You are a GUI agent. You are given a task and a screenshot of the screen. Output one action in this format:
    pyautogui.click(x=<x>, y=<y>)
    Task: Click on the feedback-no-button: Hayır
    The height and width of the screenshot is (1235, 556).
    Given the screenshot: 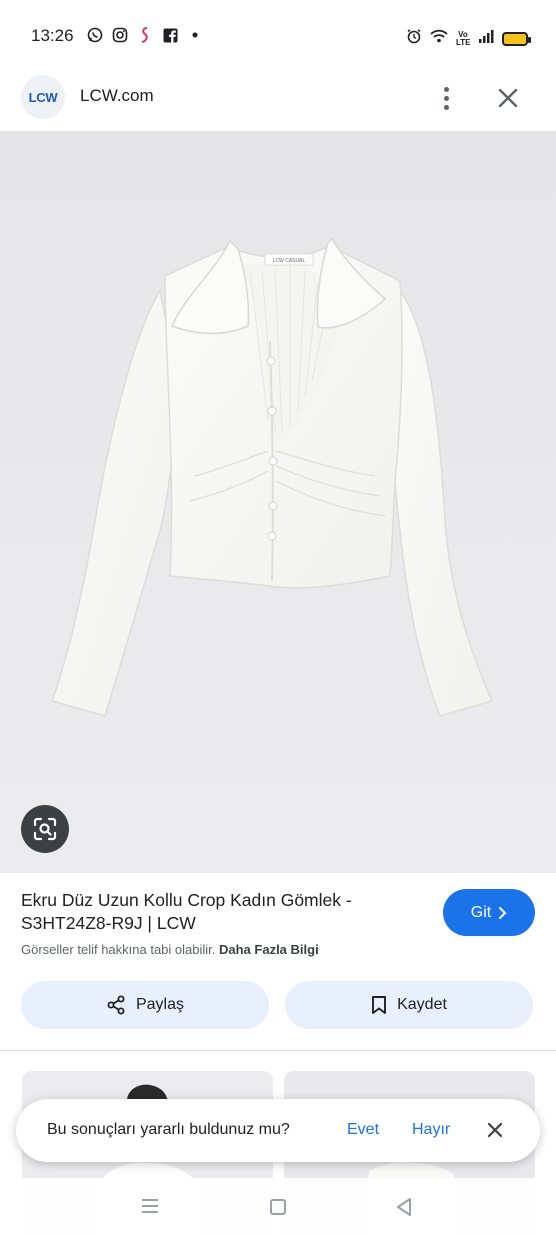 What is the action you would take?
    pyautogui.click(x=431, y=1130)
    